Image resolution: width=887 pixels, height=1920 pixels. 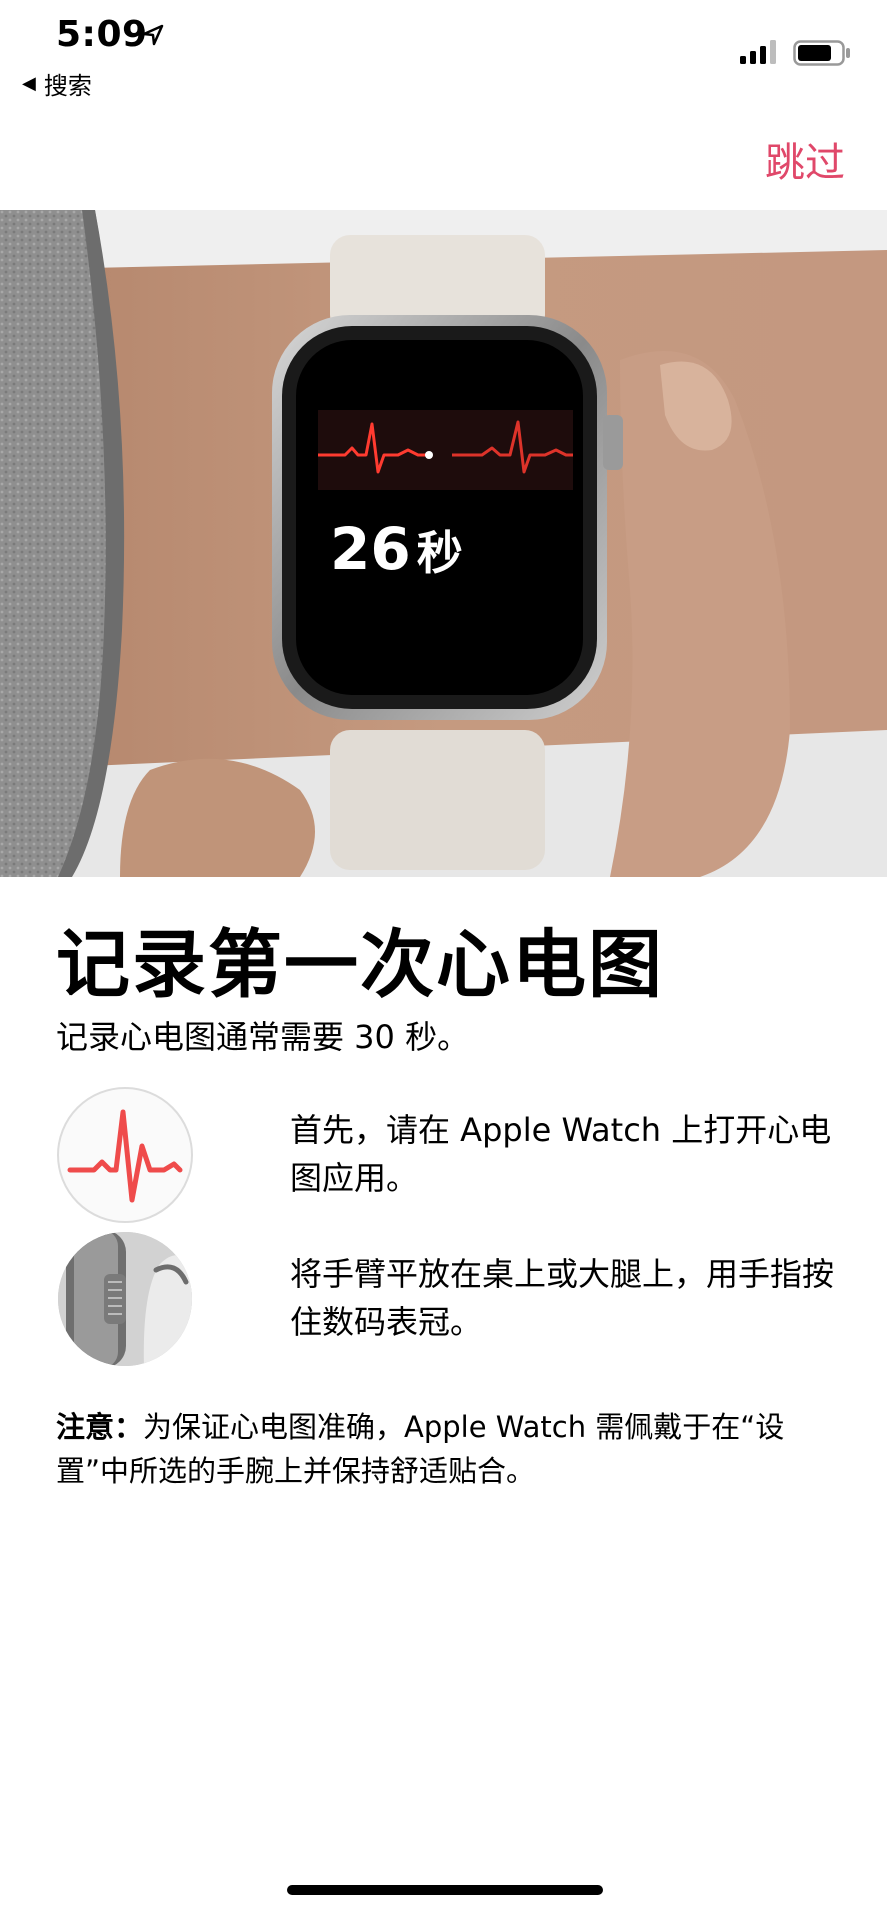 What do you see at coordinates (821, 53) in the screenshot?
I see `battery-icon` at bounding box center [821, 53].